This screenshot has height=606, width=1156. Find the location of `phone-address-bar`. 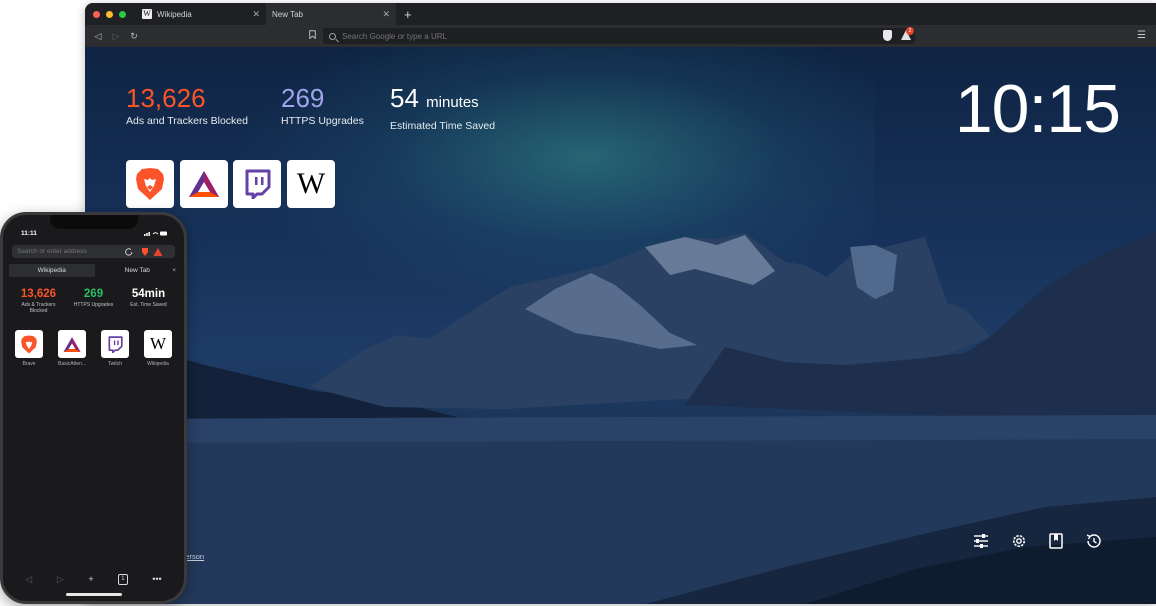

phone-address-bar is located at coordinates (93, 251).